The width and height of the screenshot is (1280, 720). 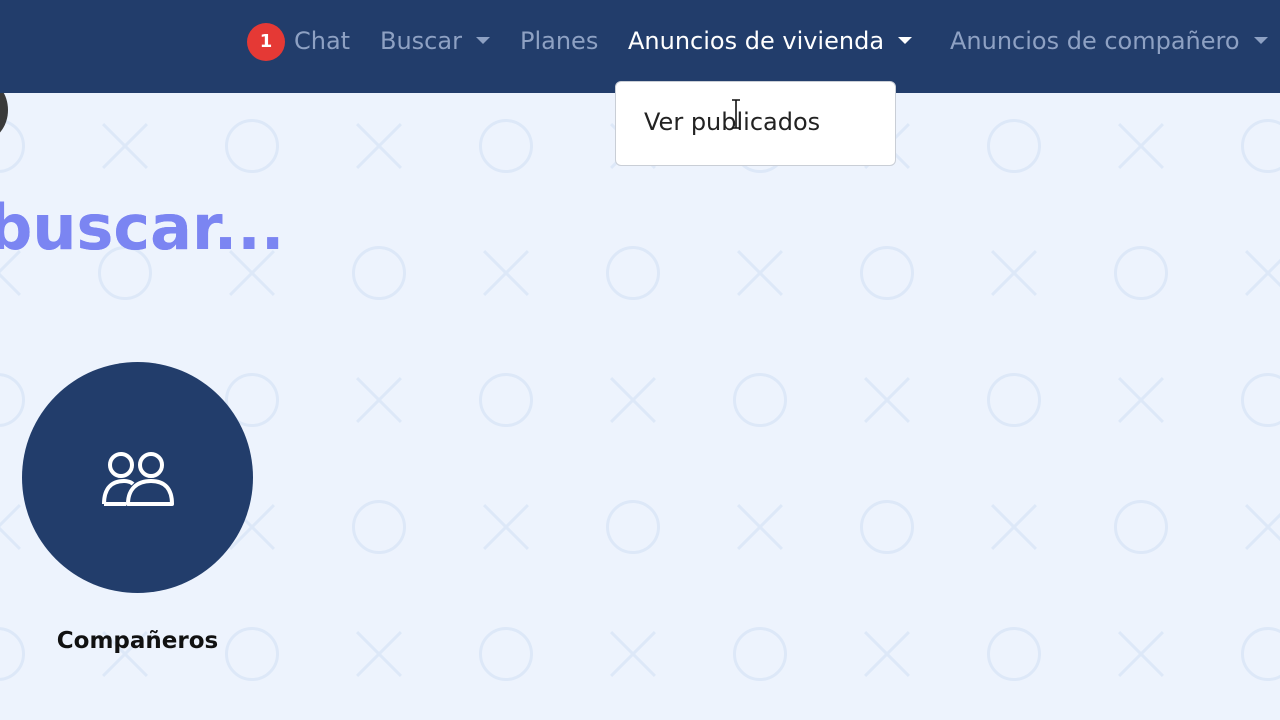 I want to click on nav-buscar-dropdown: Buscar, so click(x=435, y=41).